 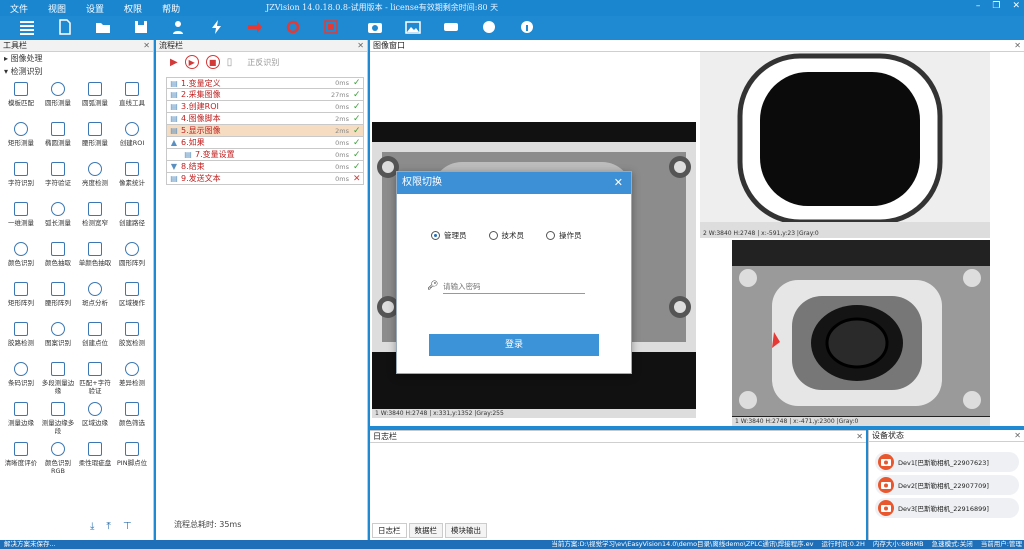 I want to click on role-technician: 技术员, so click(x=506, y=235).